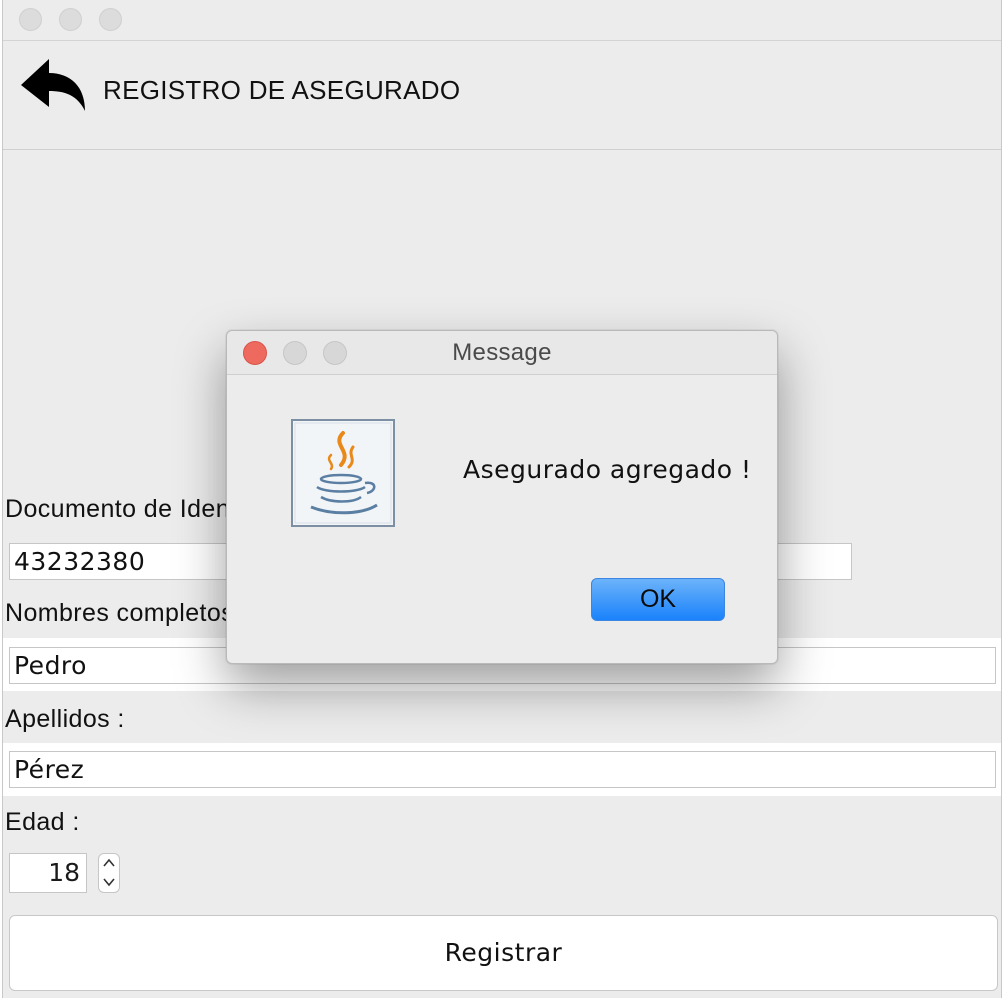  What do you see at coordinates (503, 953) in the screenshot?
I see `register-button: Registrar` at bounding box center [503, 953].